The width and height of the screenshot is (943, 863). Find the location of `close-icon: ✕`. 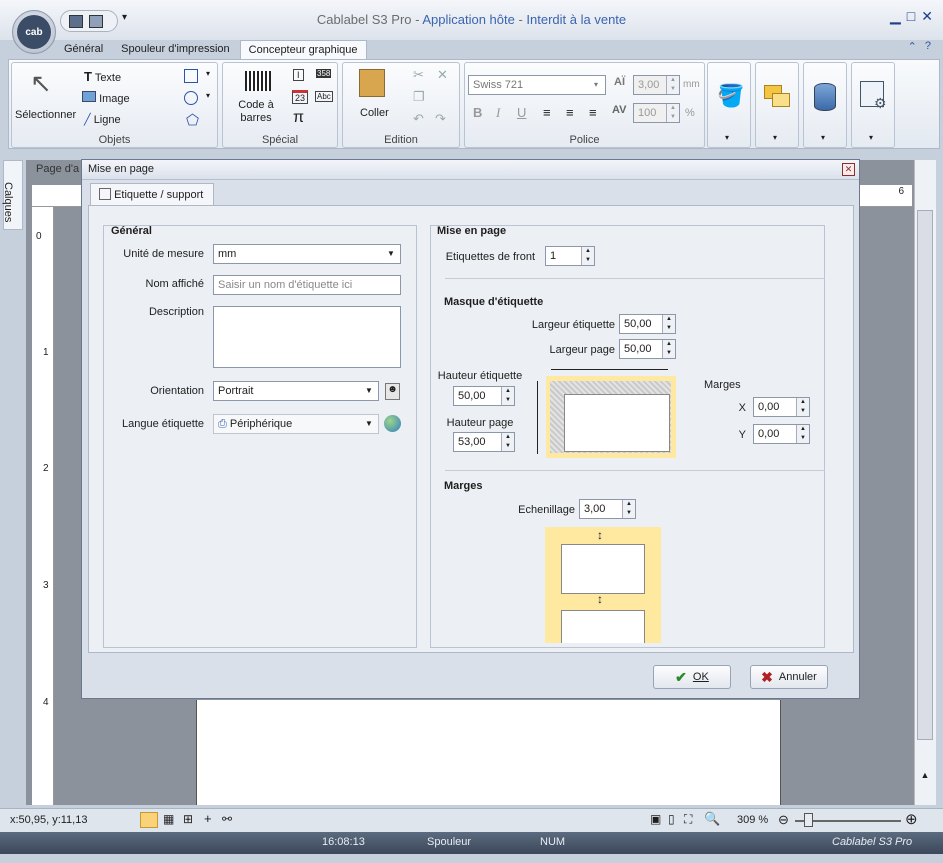

close-icon: ✕ is located at coordinates (927, 16).